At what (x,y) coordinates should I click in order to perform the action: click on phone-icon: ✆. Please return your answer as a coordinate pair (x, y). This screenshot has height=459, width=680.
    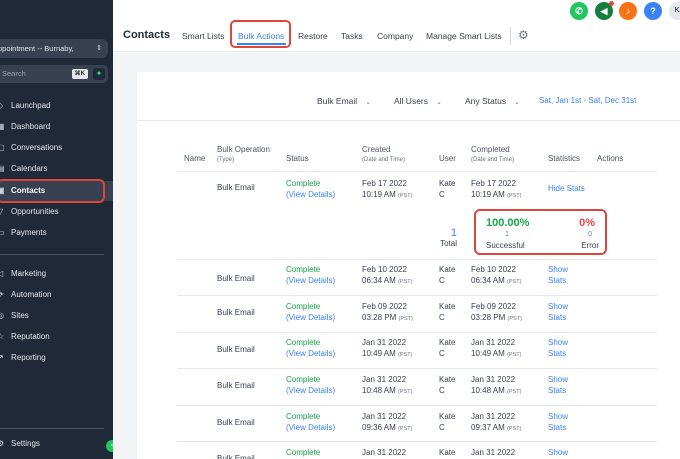
    Looking at the image, I should click on (579, 11).